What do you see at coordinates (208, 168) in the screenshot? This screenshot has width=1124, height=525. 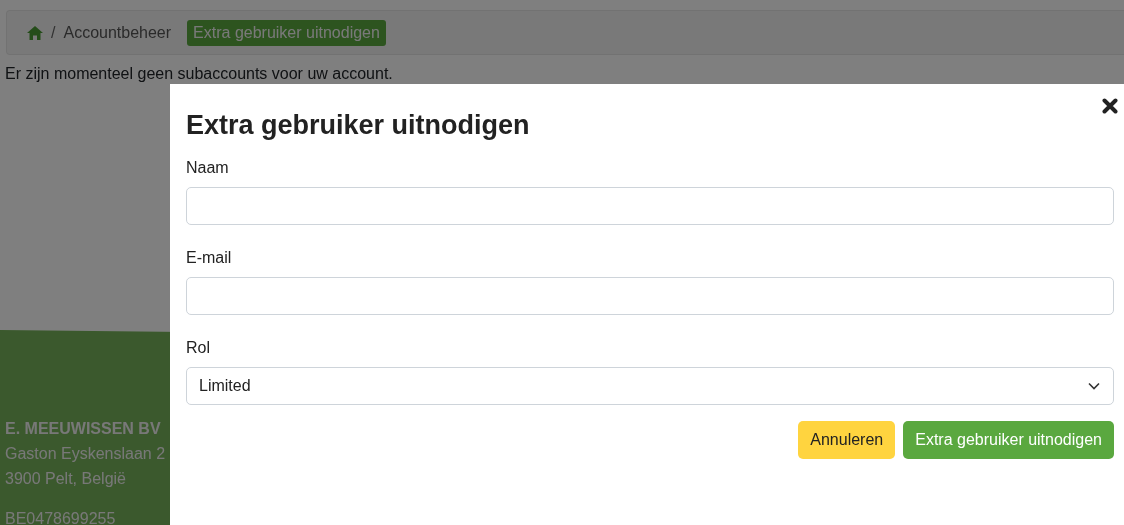 I see `field-label: Naam` at bounding box center [208, 168].